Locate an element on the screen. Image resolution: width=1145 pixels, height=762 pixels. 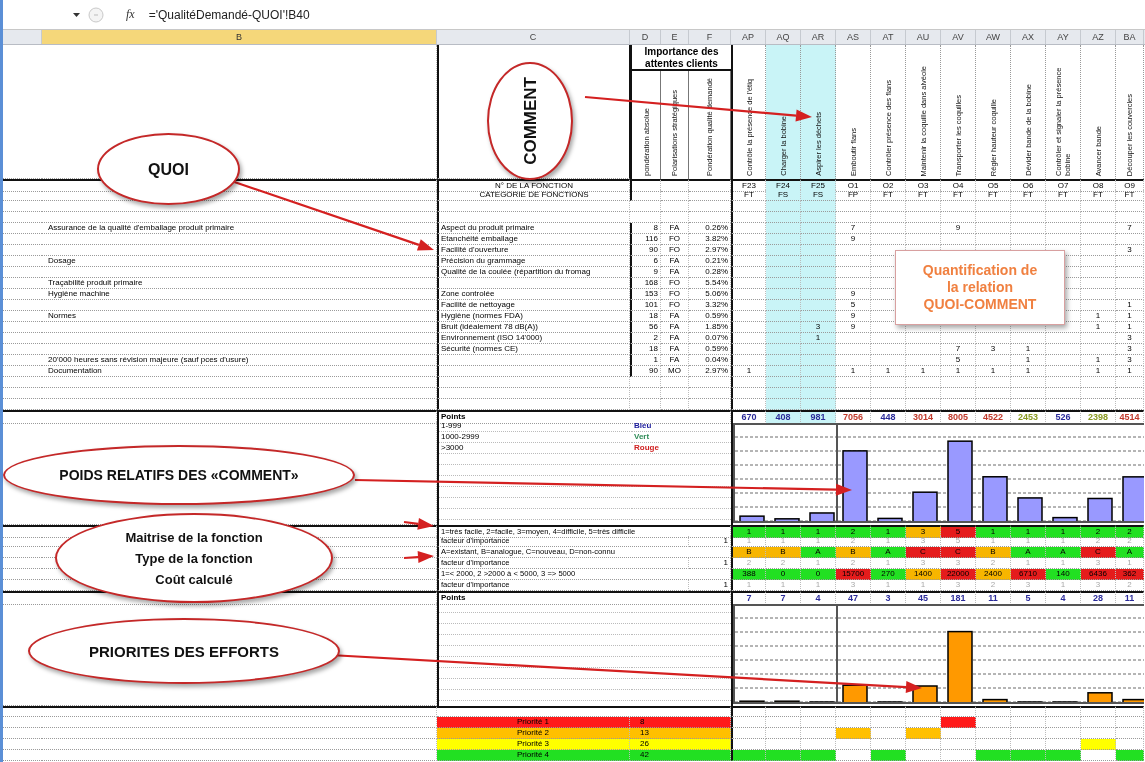
column-header: AU is located at coordinates (923, 37).